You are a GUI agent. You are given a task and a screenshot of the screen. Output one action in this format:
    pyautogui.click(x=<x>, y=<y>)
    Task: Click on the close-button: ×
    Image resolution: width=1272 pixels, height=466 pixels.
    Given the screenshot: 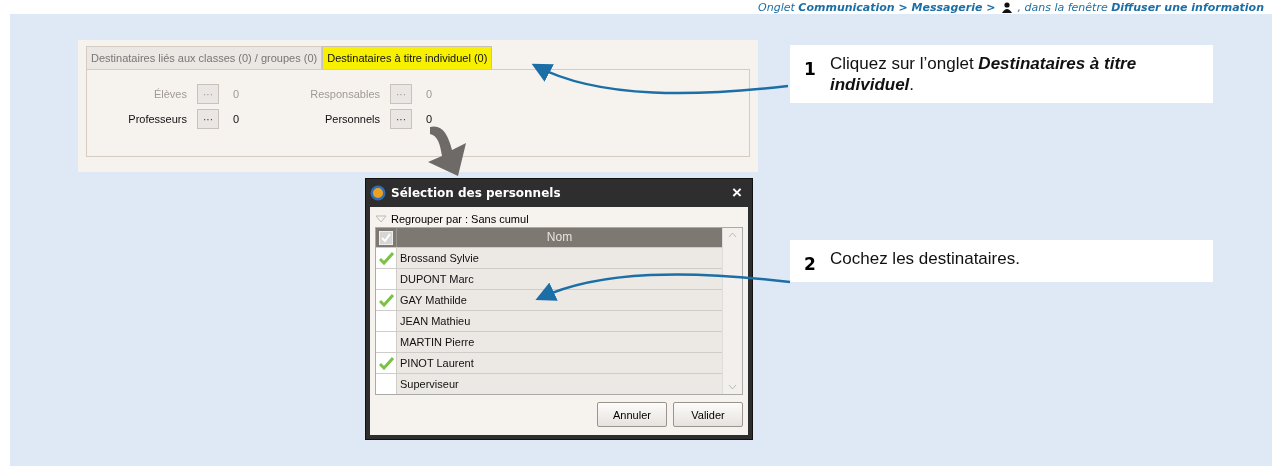 What is the action you would take?
    pyautogui.click(x=737, y=193)
    